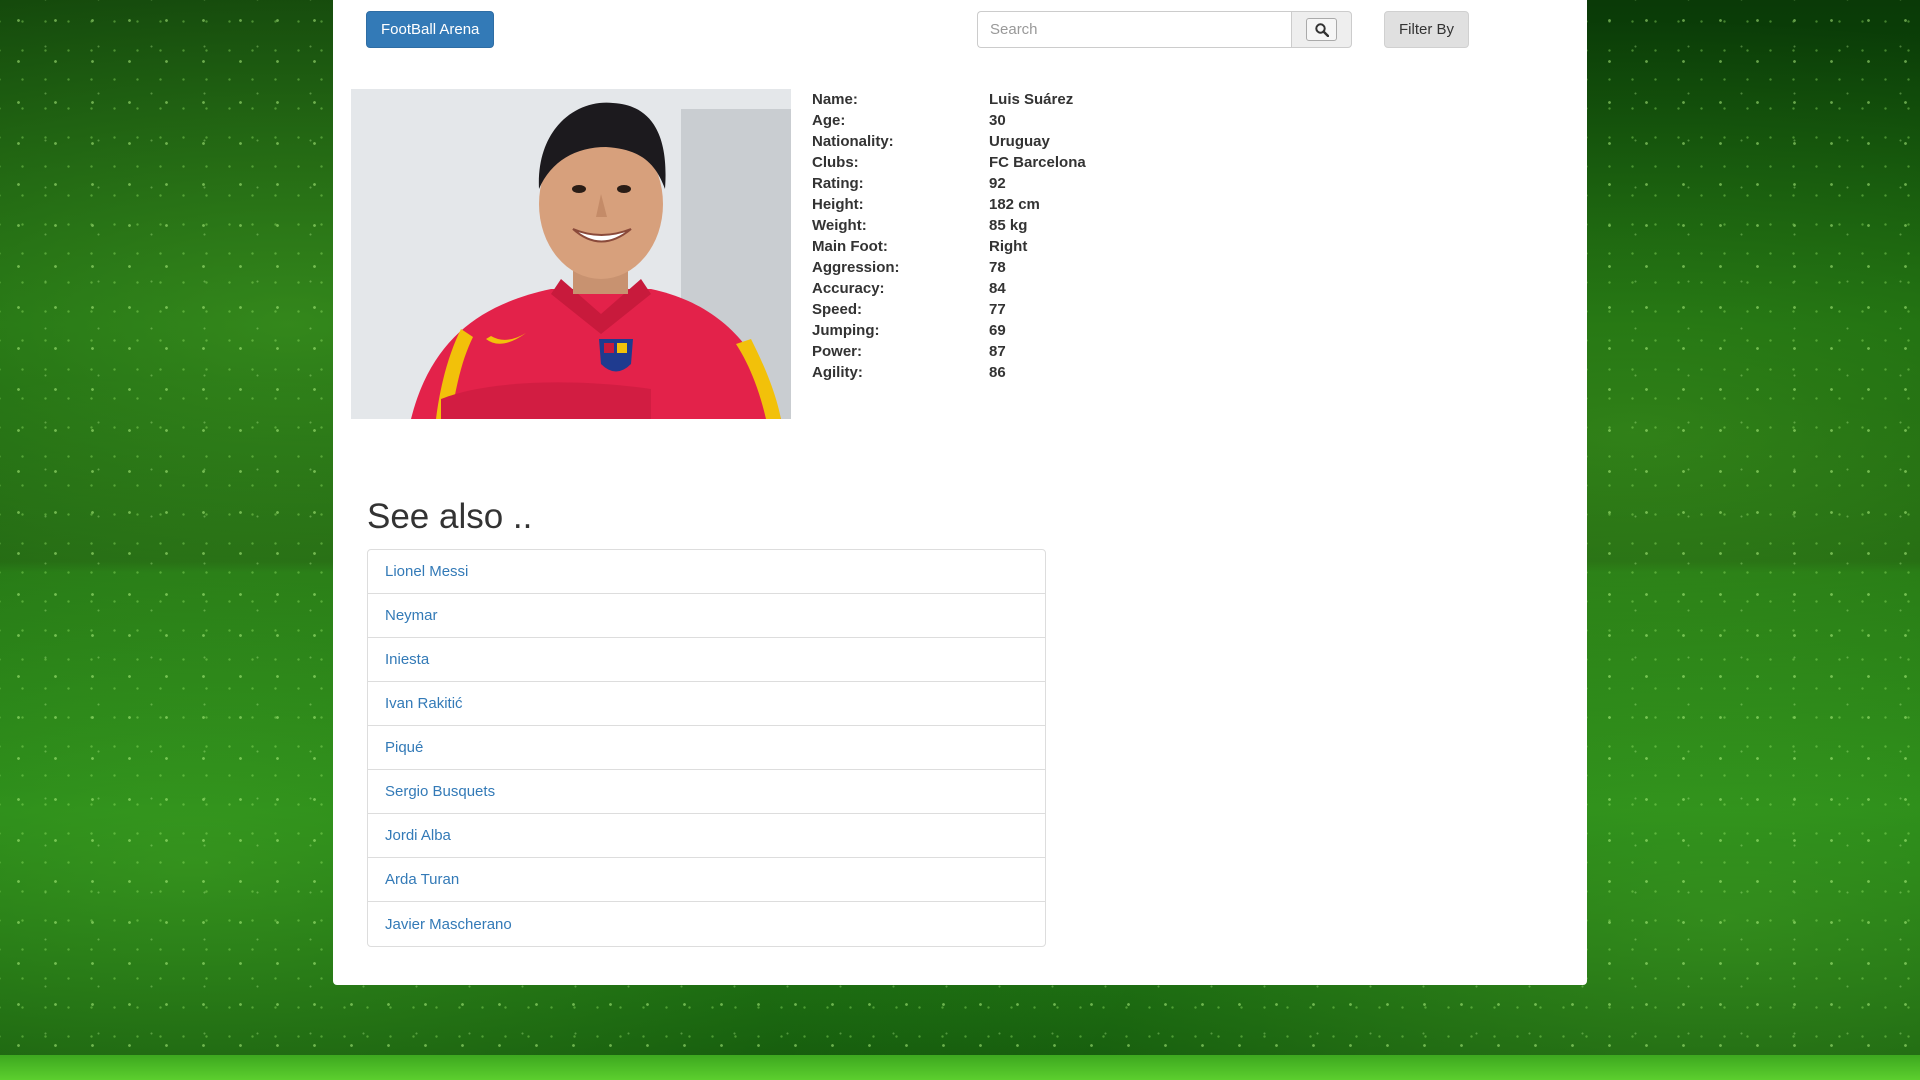 This screenshot has width=1920, height=1080. Describe the element at coordinates (829, 120) in the screenshot. I see `stat-label: Age:` at that location.